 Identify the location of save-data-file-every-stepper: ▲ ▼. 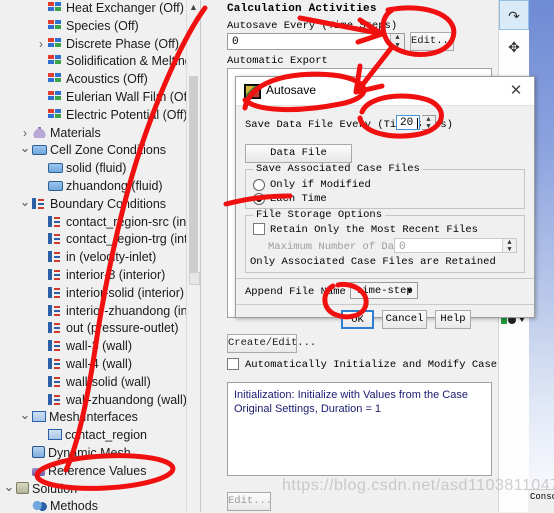
(429, 123).